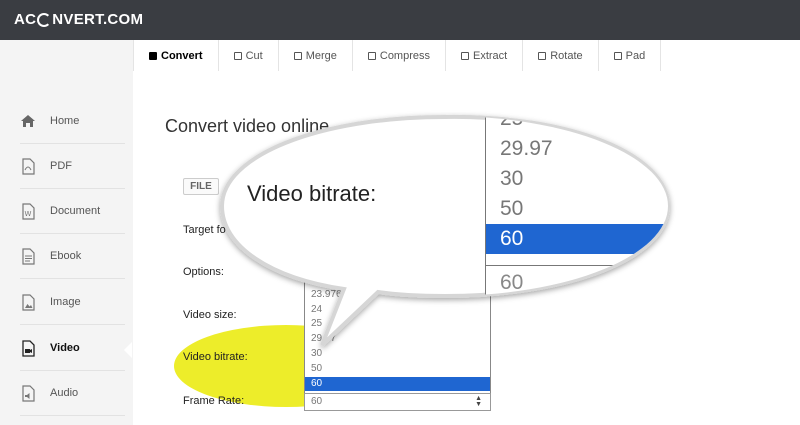 This screenshot has height=425, width=800. What do you see at coordinates (201, 186) in the screenshot?
I see `file-button: FILE` at bounding box center [201, 186].